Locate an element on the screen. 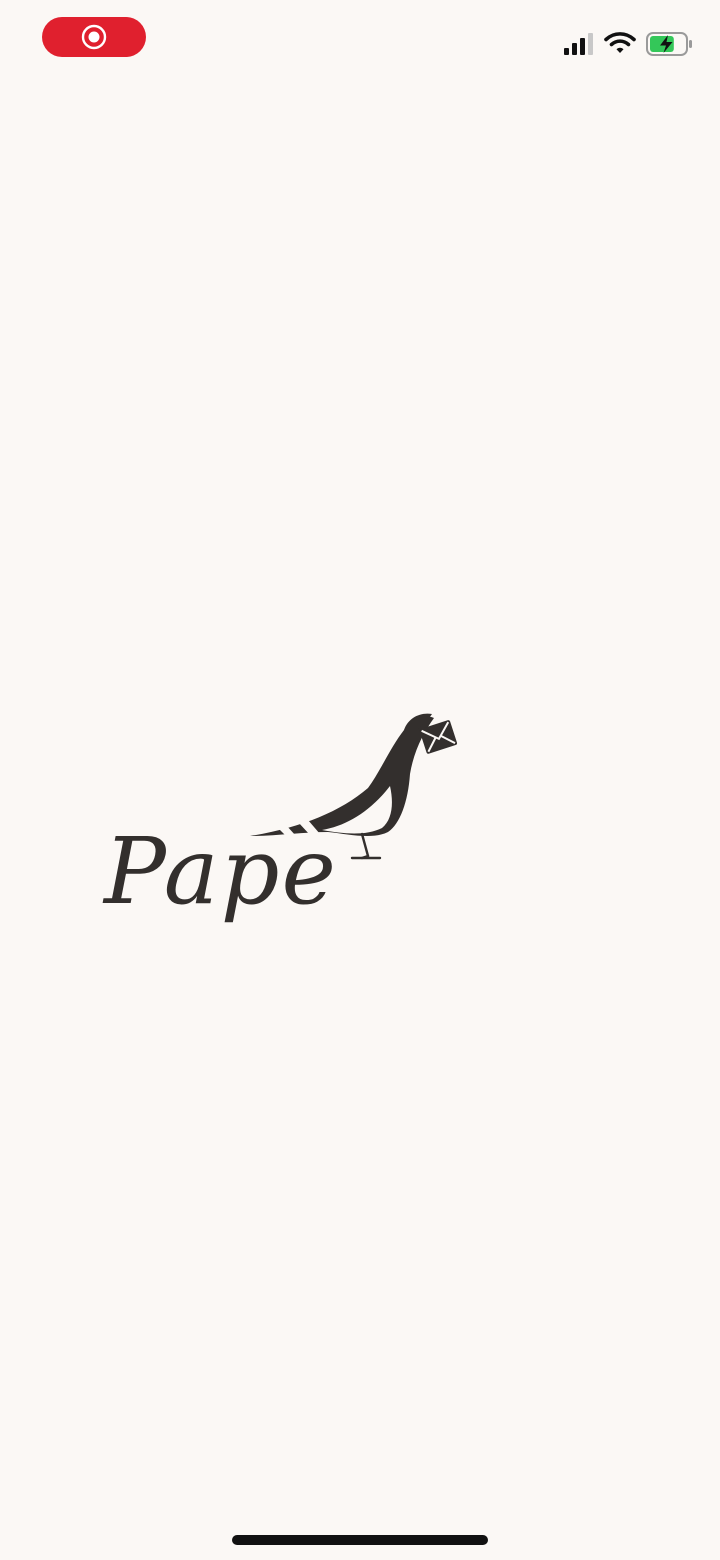 The width and height of the screenshot is (720, 1560). screen-record-icon is located at coordinates (94, 37).